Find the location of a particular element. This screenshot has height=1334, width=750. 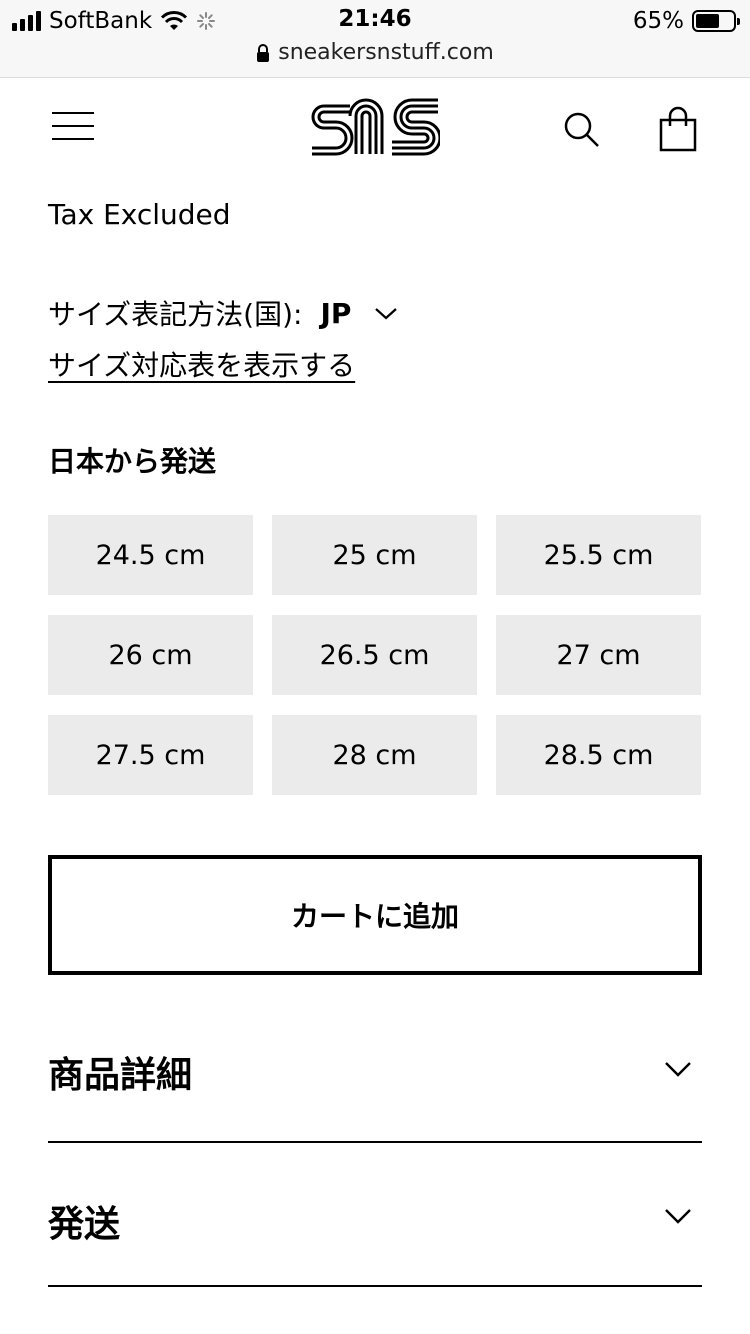

url-bar: sneakersnstuff.com is located at coordinates (375, 52).